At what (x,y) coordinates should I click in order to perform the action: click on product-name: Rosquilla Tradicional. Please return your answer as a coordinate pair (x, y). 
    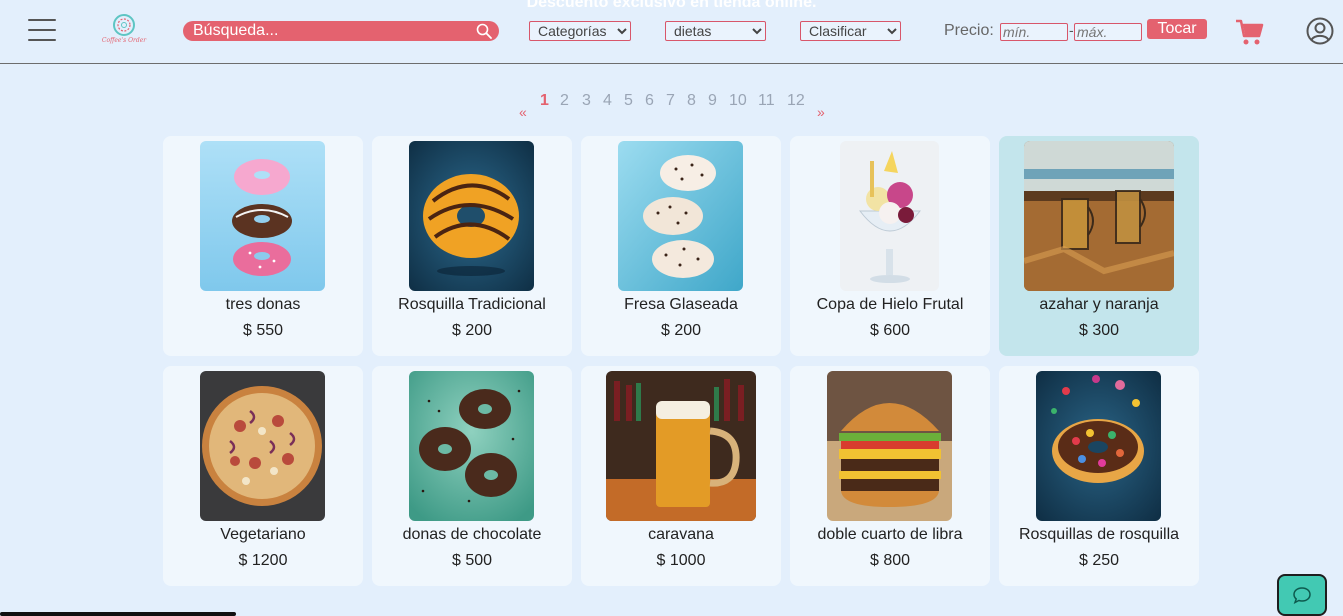
    Looking at the image, I should click on (472, 304).